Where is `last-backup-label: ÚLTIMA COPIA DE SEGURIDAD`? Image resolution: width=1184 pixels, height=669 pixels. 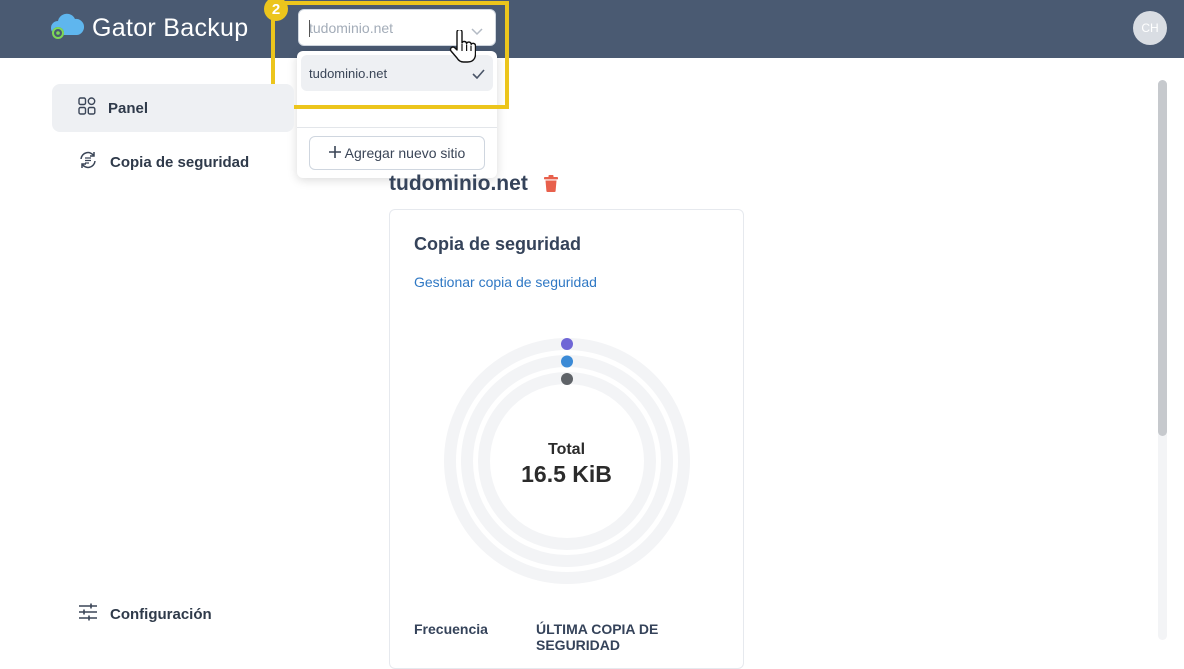
last-backup-label: ÚLTIMA COPIA DE SEGURIDAD is located at coordinates (597, 637).